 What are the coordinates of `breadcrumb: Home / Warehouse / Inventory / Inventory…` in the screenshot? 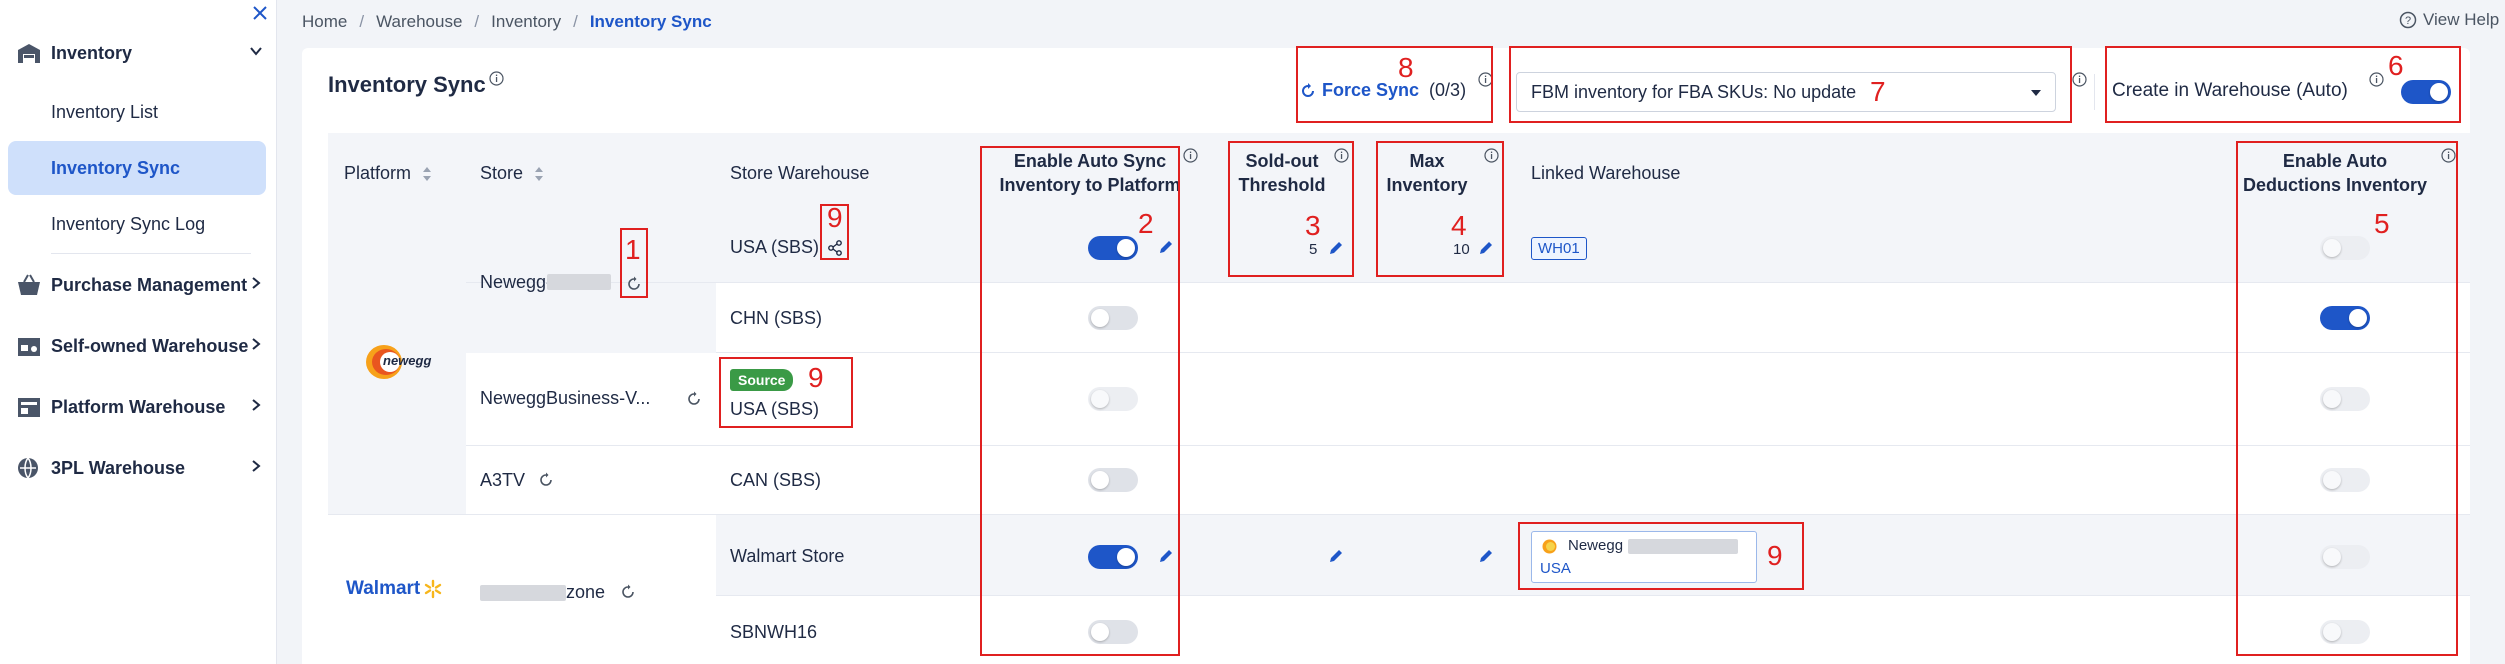 It's located at (507, 22).